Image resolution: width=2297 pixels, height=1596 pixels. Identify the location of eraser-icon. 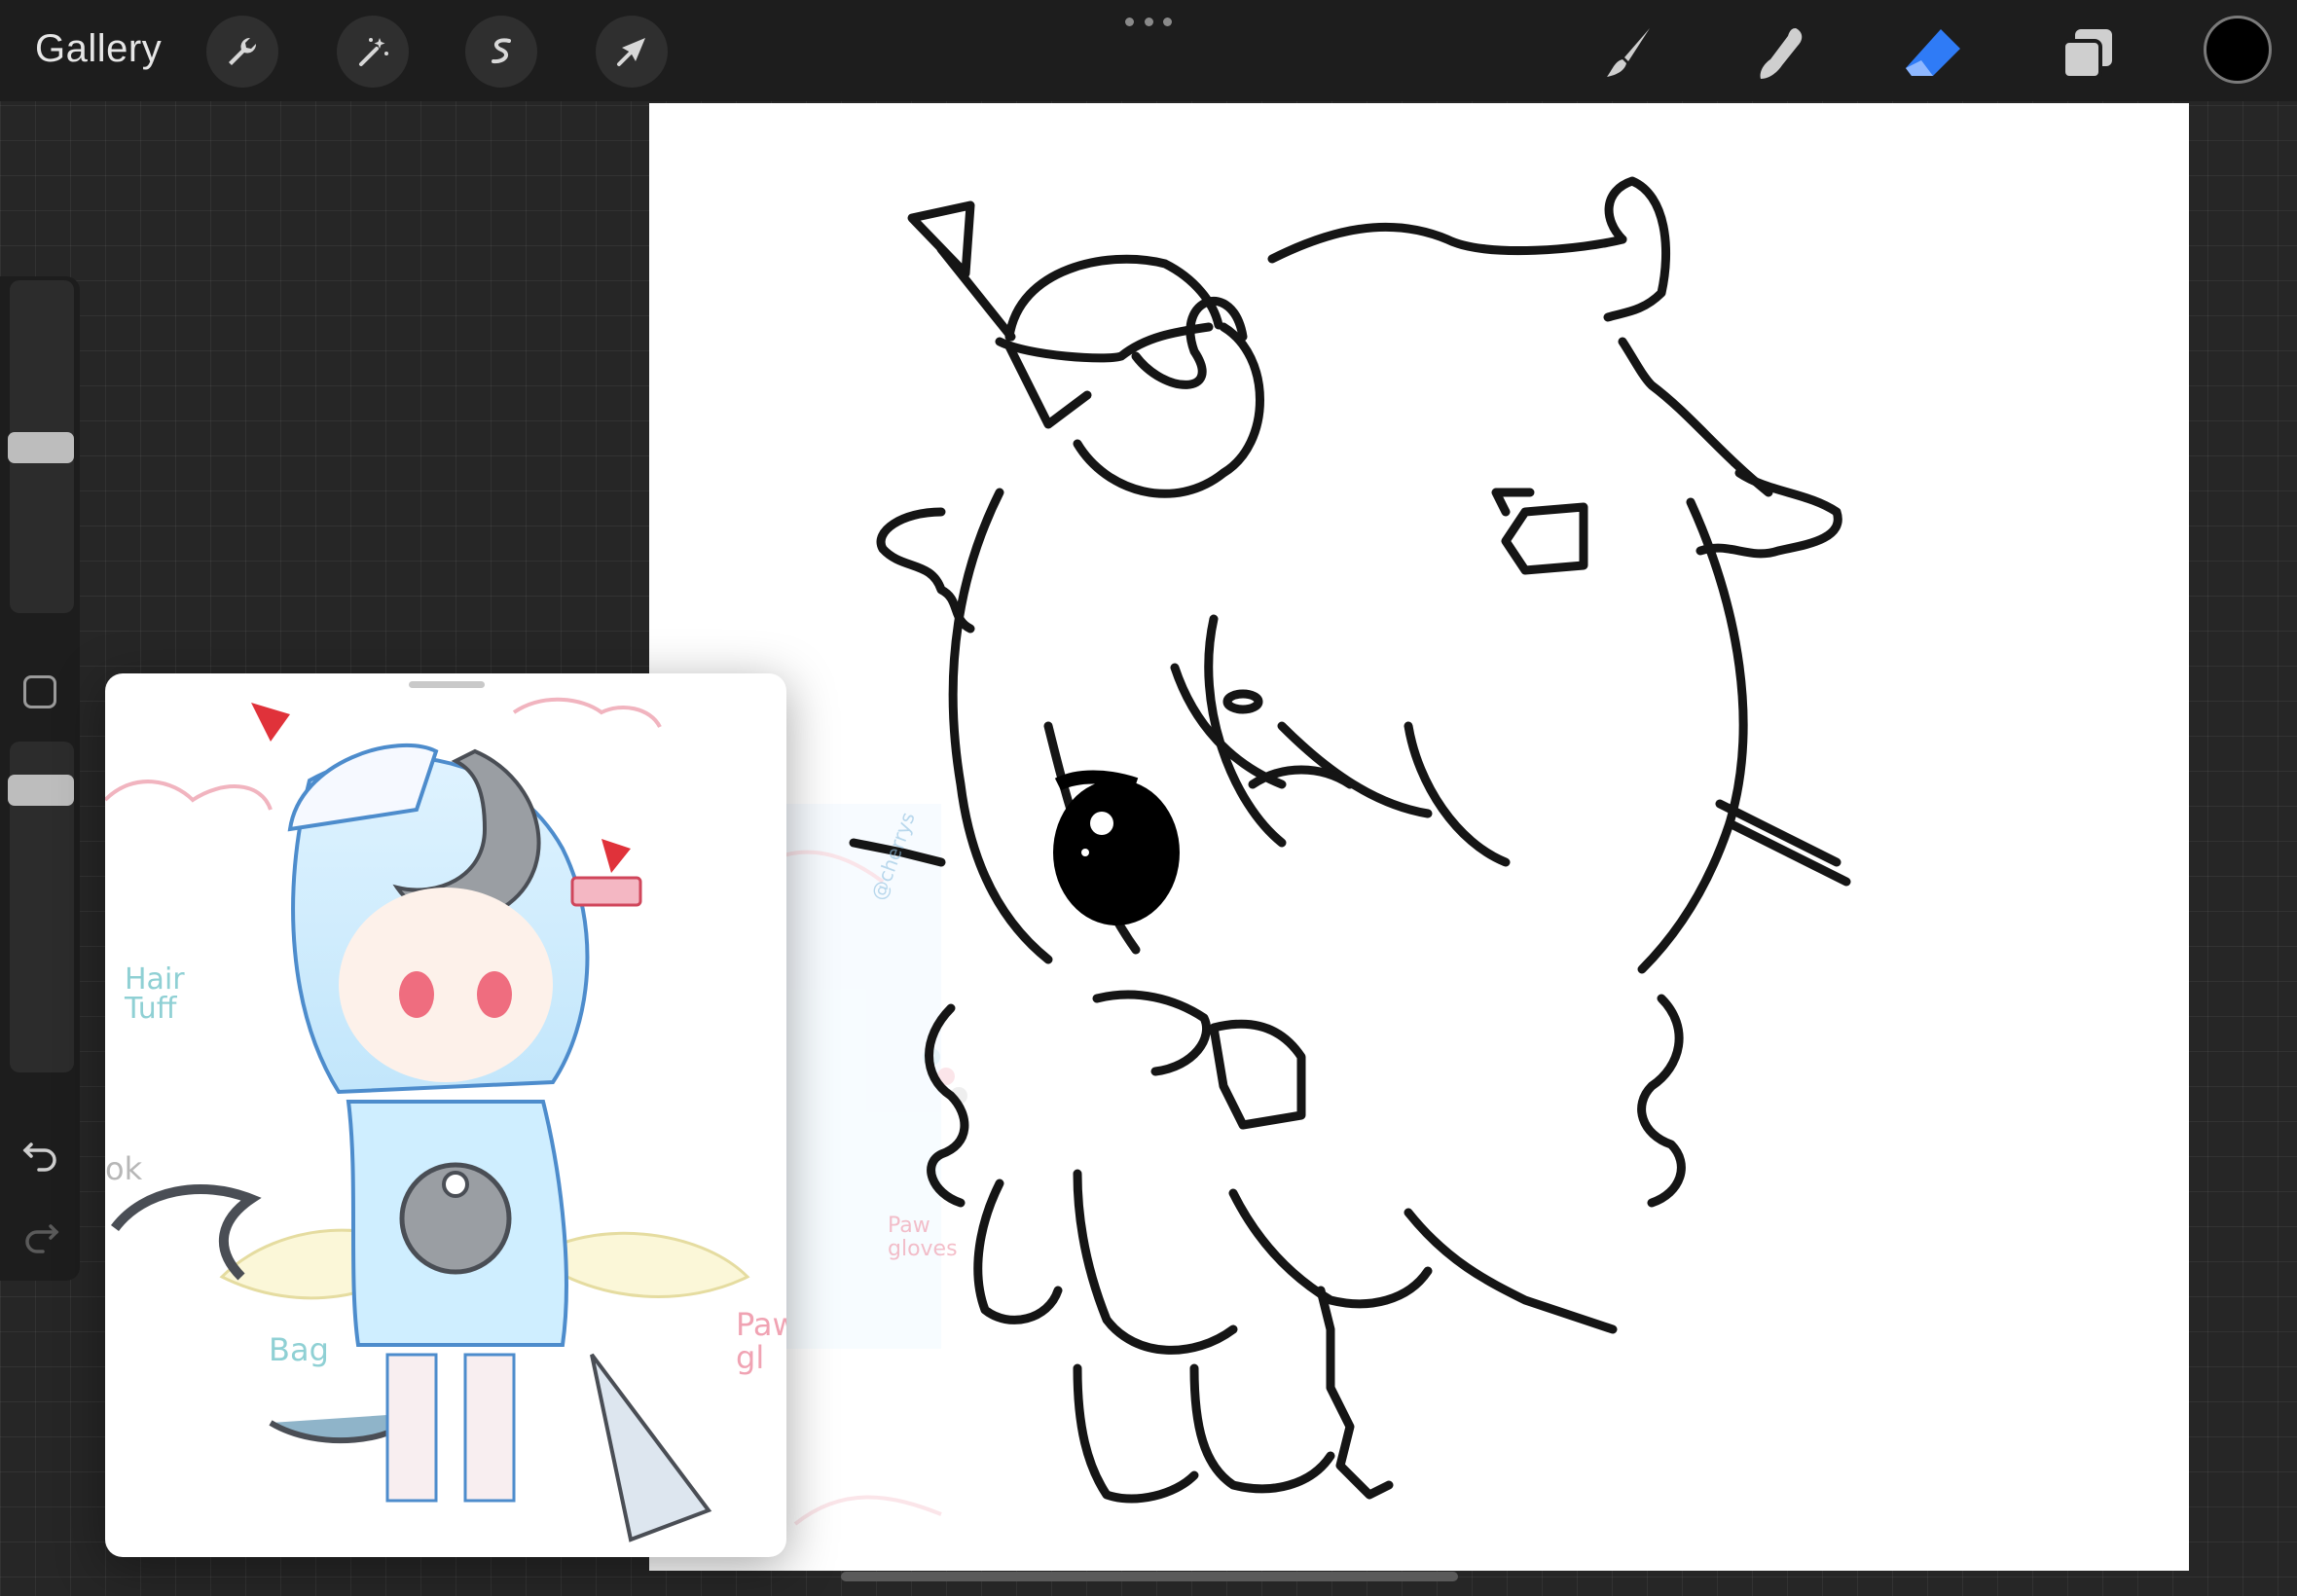
(1933, 53).